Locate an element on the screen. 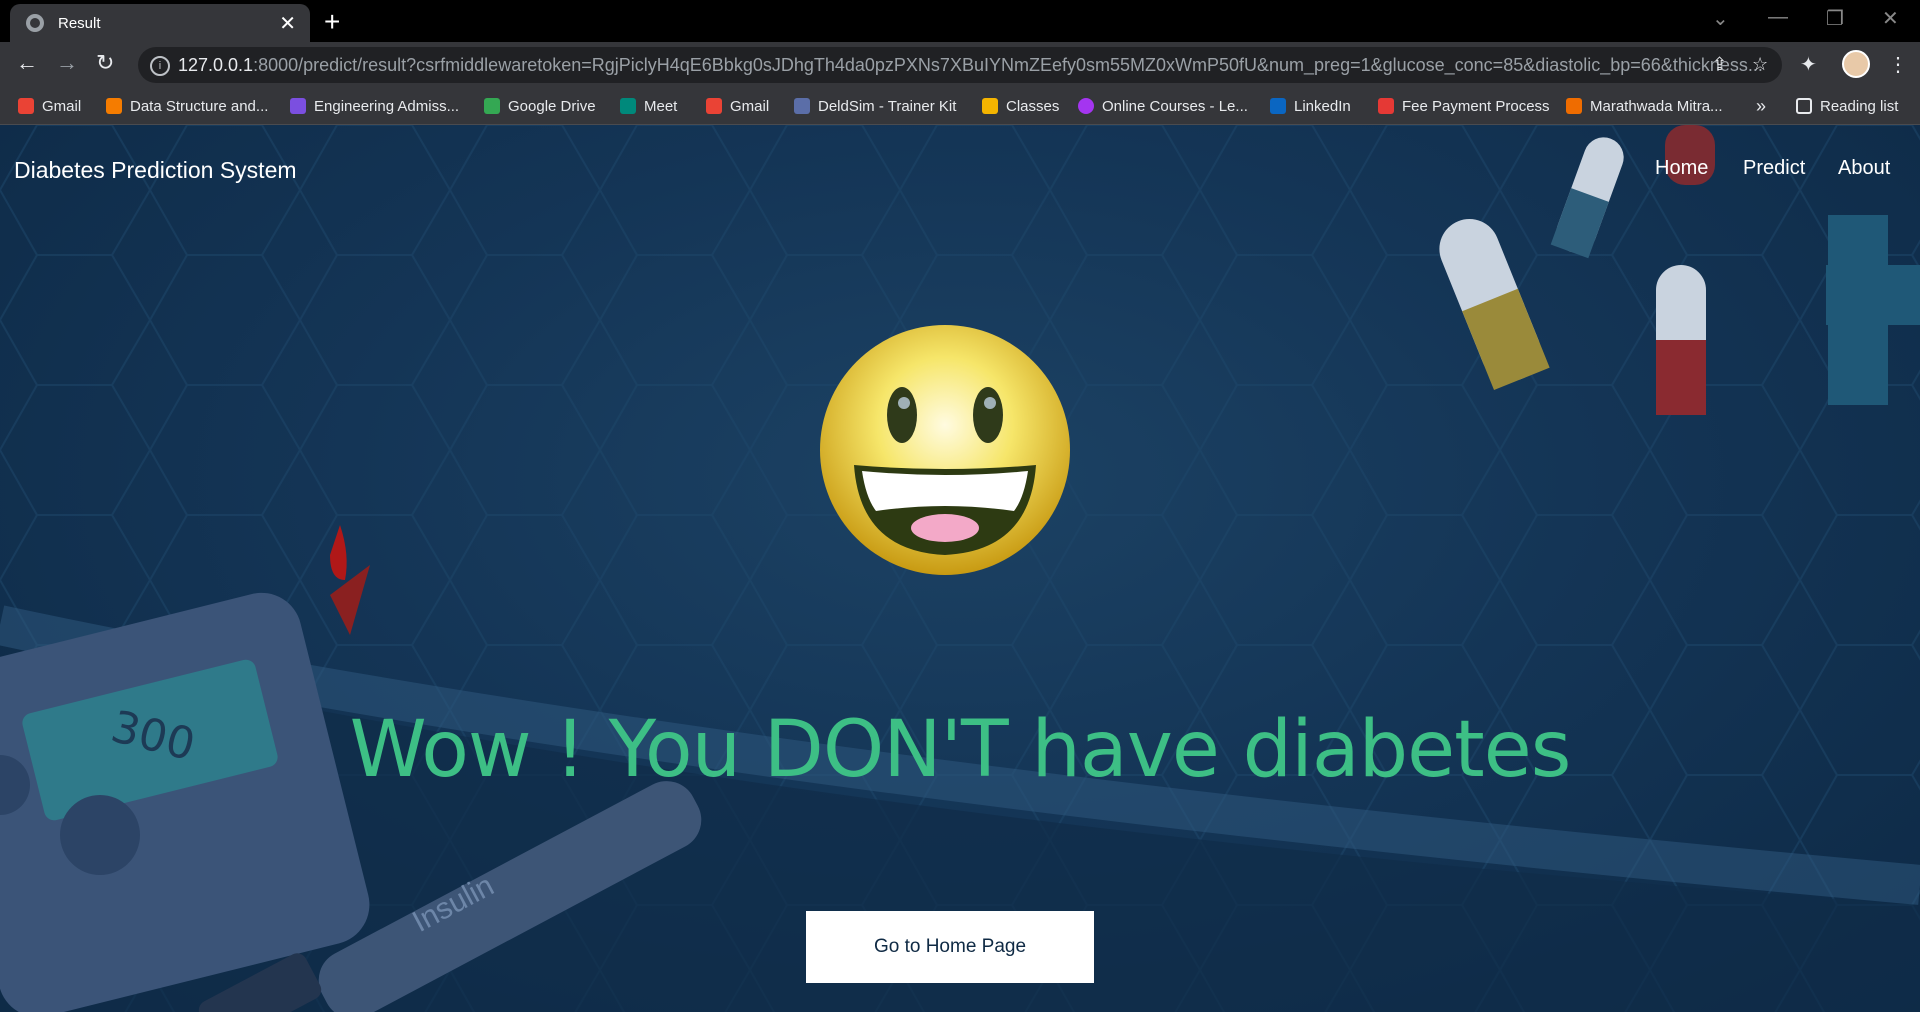 This screenshot has width=1920, height=1012. nav-predict: Predict is located at coordinates (1774, 168).